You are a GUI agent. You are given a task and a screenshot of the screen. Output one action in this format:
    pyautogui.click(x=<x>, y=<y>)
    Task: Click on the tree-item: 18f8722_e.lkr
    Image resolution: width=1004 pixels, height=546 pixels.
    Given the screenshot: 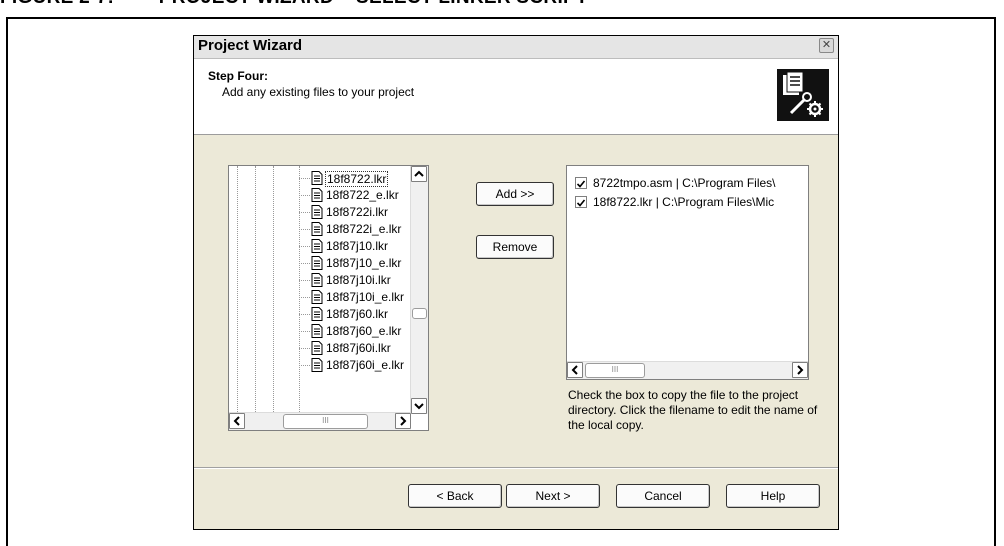 What is the action you would take?
    pyautogui.click(x=354, y=195)
    